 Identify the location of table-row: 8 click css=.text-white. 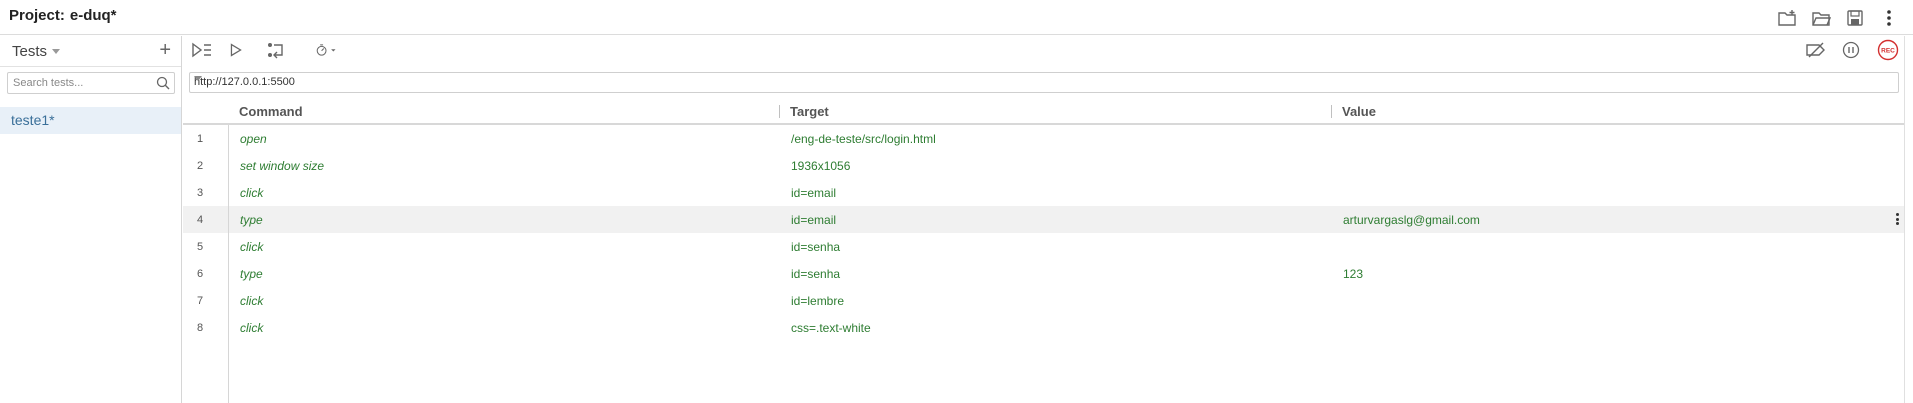
(1044, 327).